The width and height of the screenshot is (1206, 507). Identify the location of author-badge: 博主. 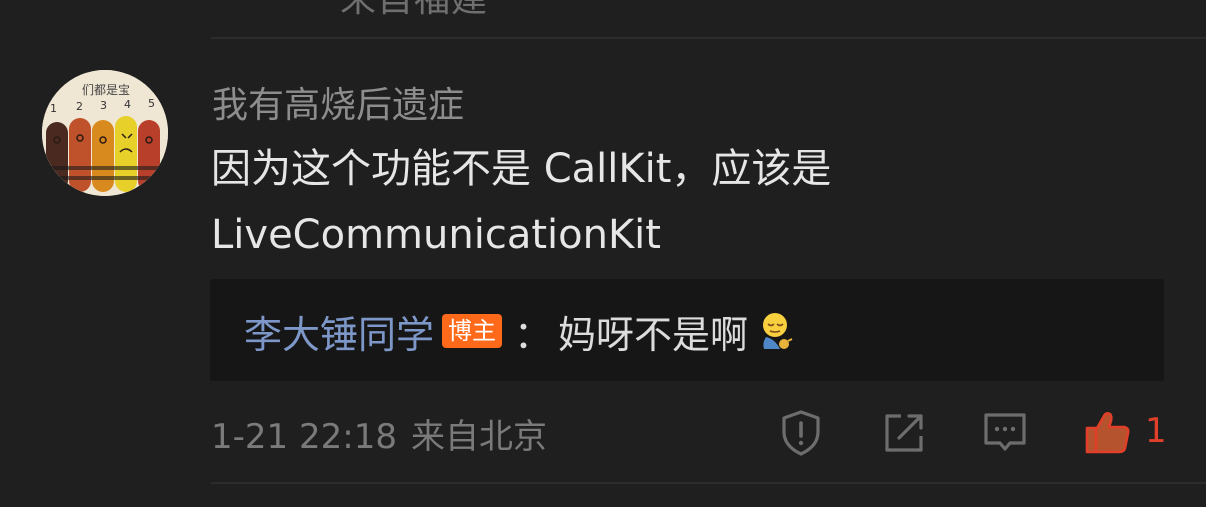
(472, 331).